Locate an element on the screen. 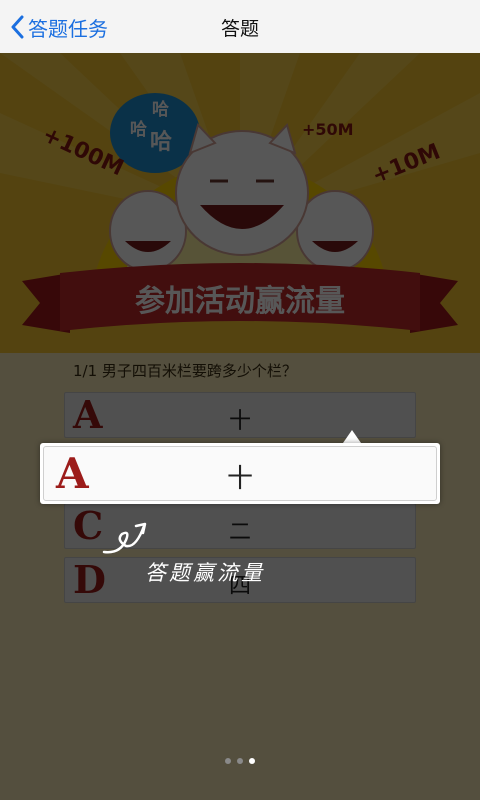 This screenshot has height=800, width=480. popup-pointer is located at coordinates (352, 436).